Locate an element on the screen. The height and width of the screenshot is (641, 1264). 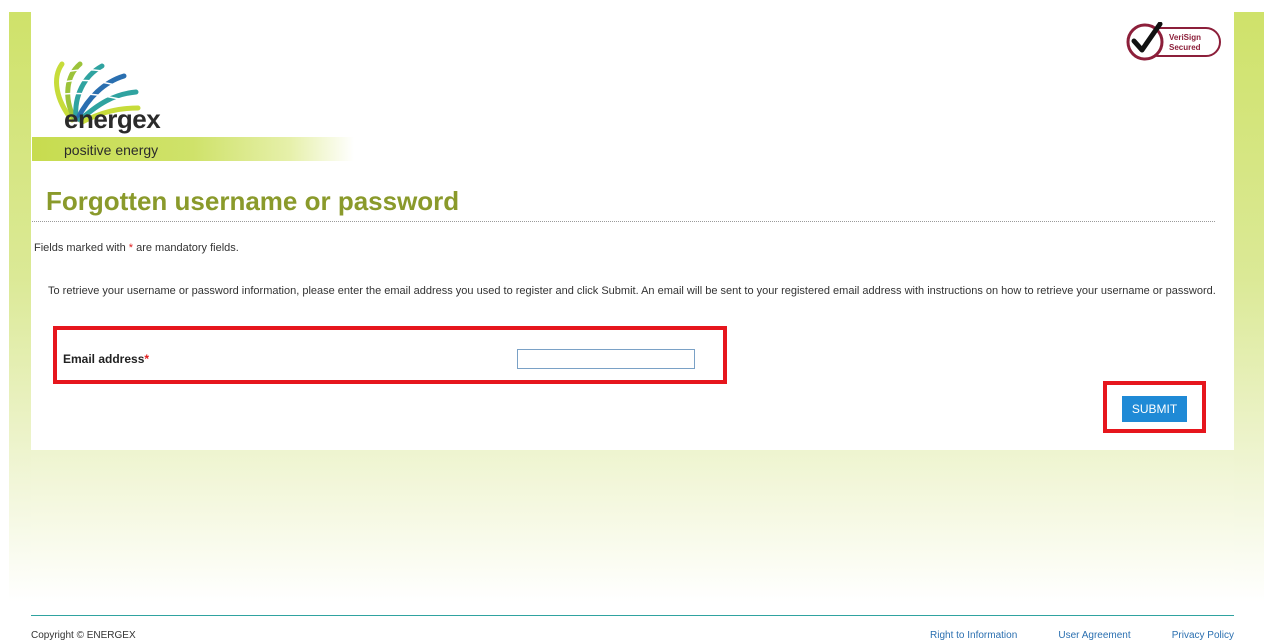
email-field-highlight is located at coordinates (390, 355).